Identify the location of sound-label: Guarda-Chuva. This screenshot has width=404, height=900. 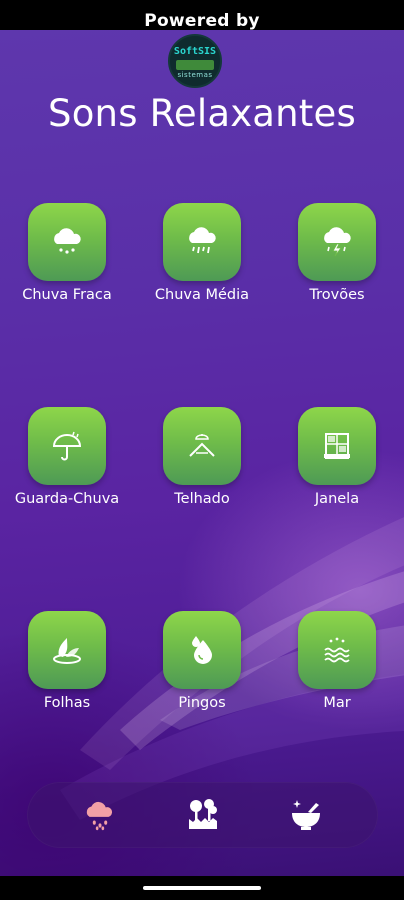
(67, 499).